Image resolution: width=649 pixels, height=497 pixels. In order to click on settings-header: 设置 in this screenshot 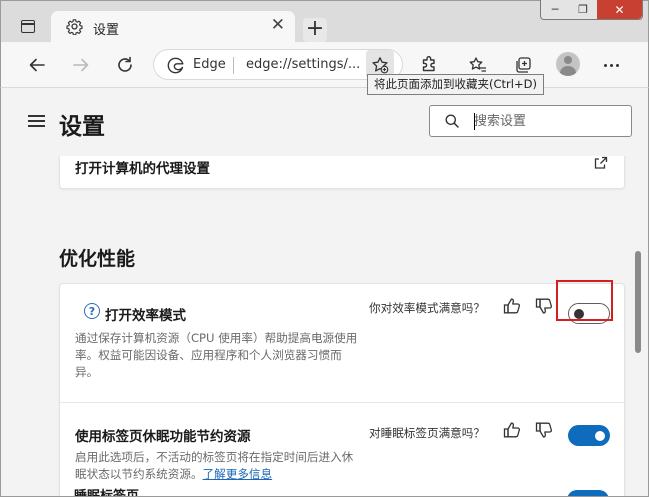, I will do `click(324, 122)`.